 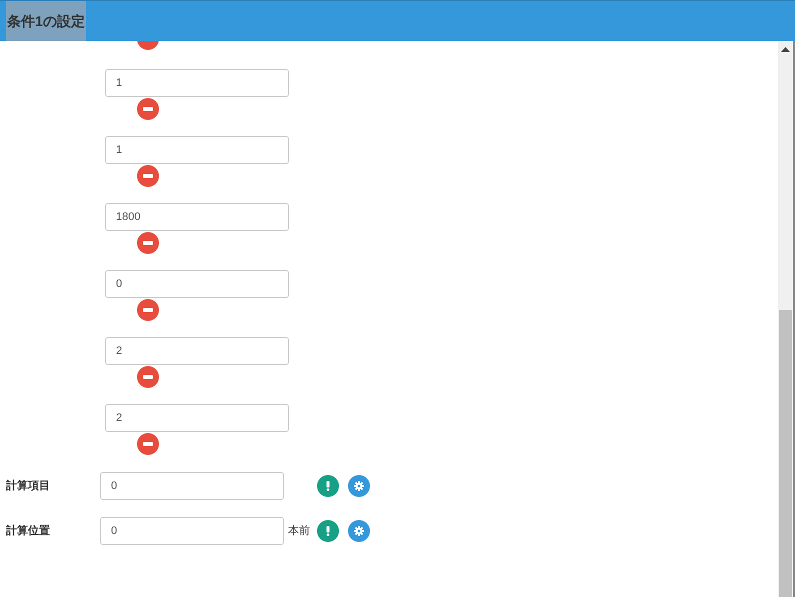 I want to click on value-field: 1800, so click(x=197, y=217).